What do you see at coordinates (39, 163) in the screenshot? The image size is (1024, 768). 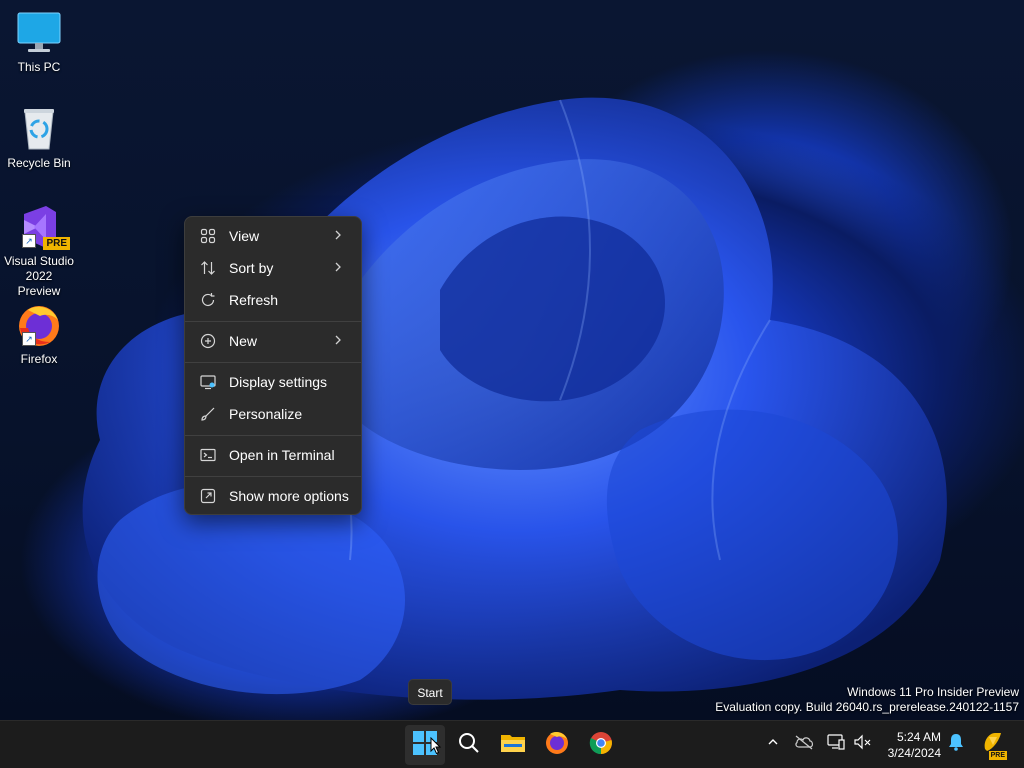 I see `desktop-icon-label: Recycle Bin` at bounding box center [39, 163].